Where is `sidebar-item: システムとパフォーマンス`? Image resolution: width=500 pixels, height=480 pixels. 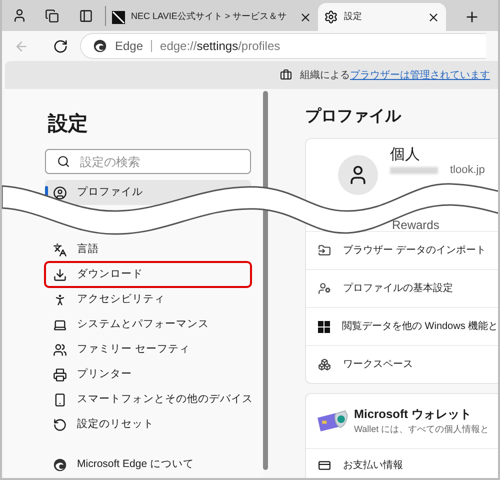 sidebar-item: システムとパフォーマンス is located at coordinates (148, 324).